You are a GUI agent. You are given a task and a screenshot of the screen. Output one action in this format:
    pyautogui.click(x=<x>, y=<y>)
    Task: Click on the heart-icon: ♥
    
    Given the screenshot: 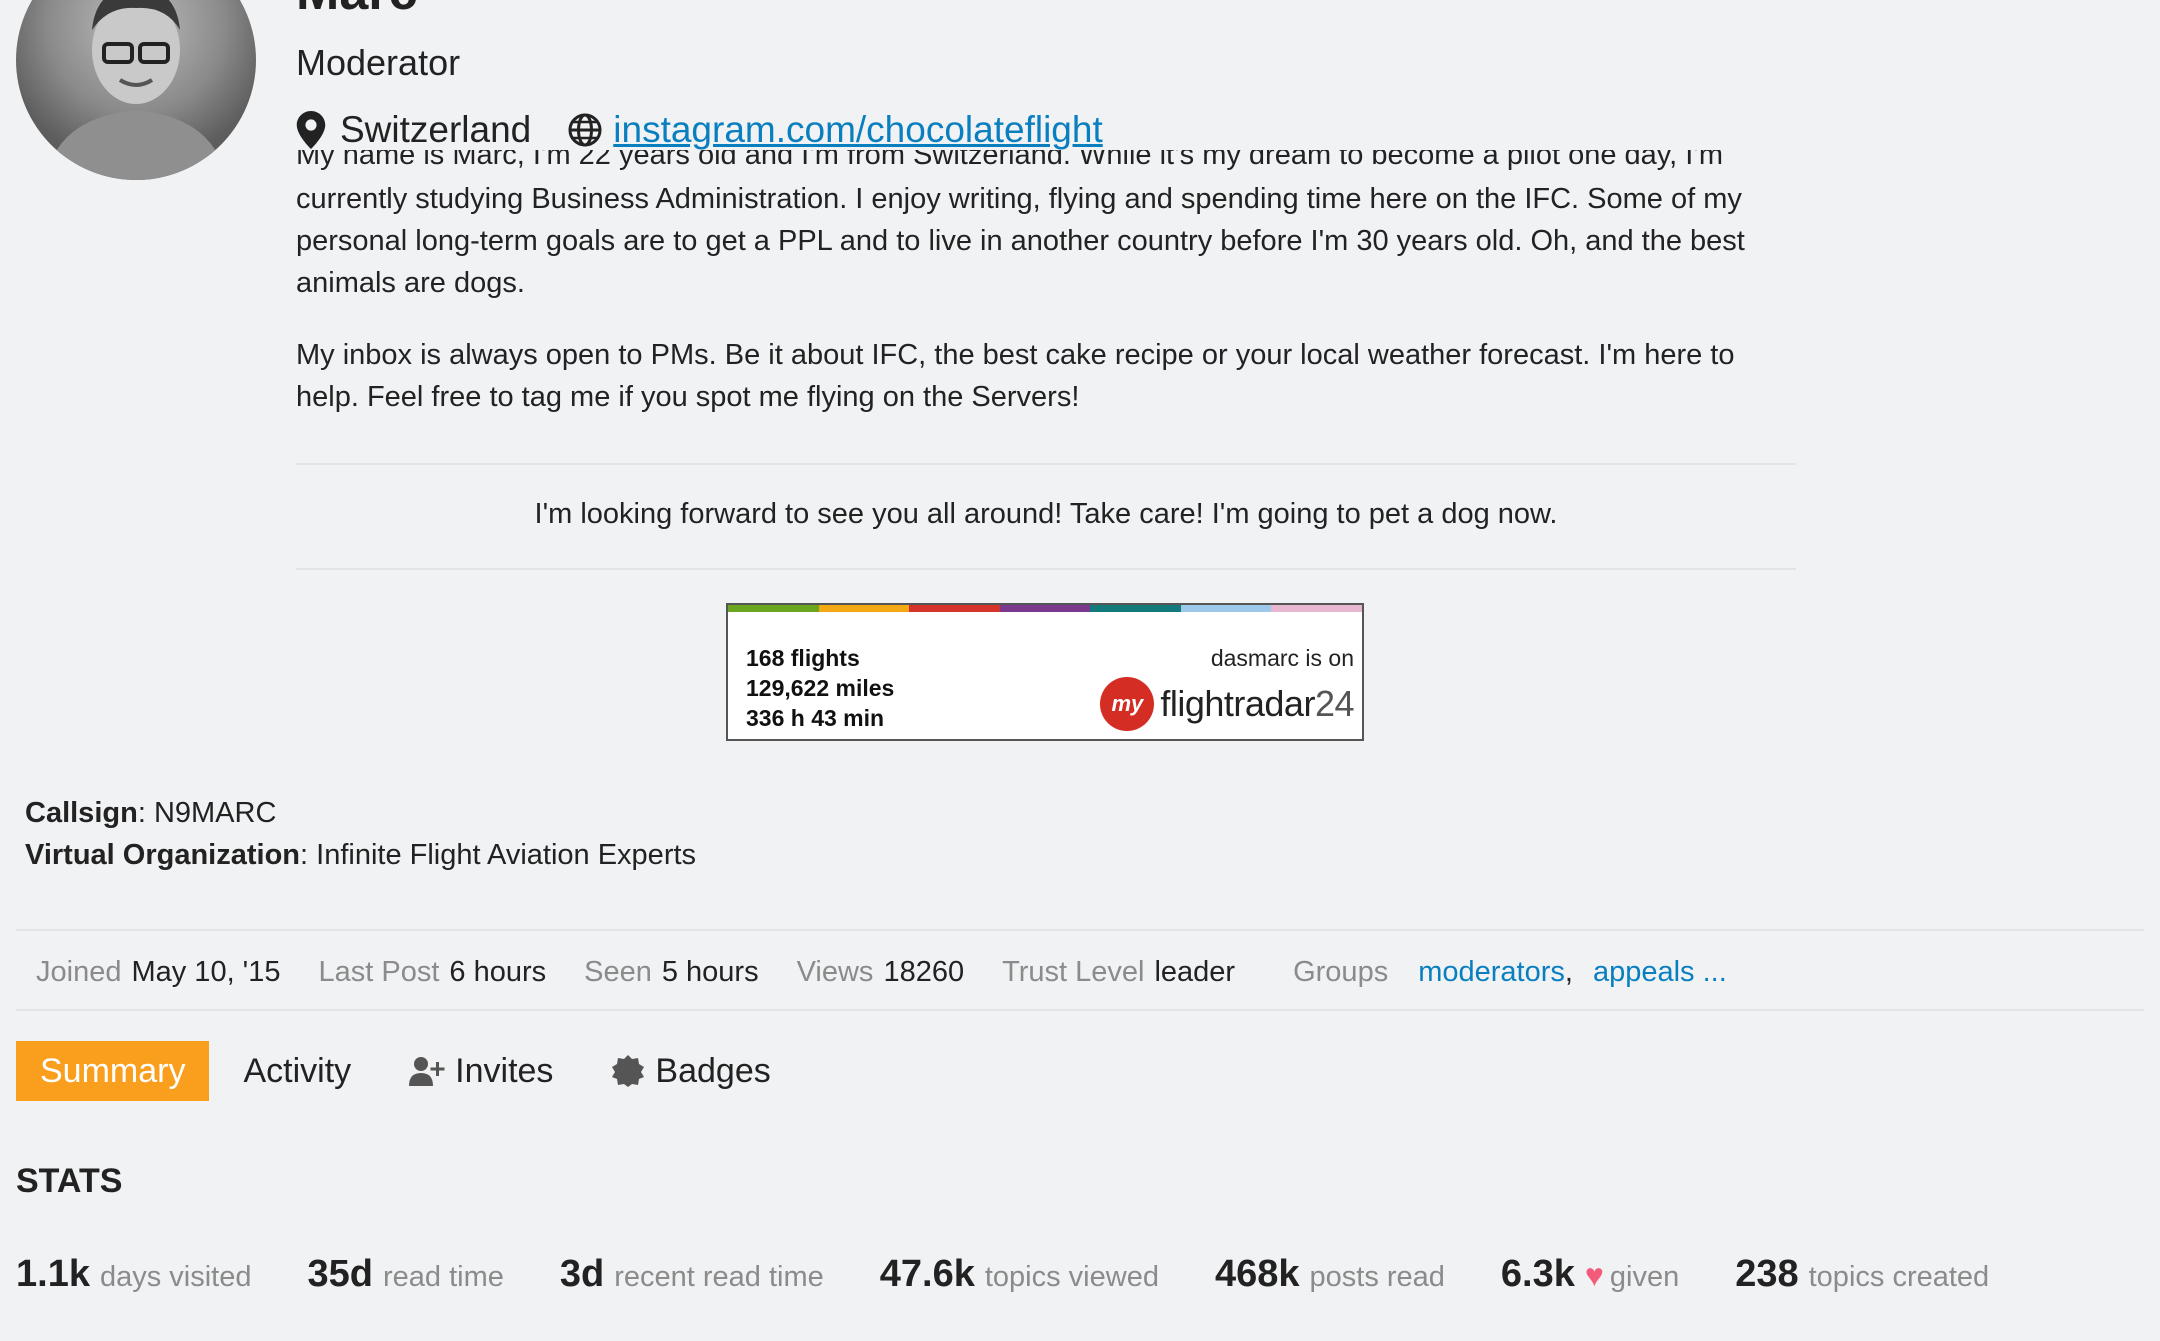 What is the action you would take?
    pyautogui.click(x=1594, y=1275)
    